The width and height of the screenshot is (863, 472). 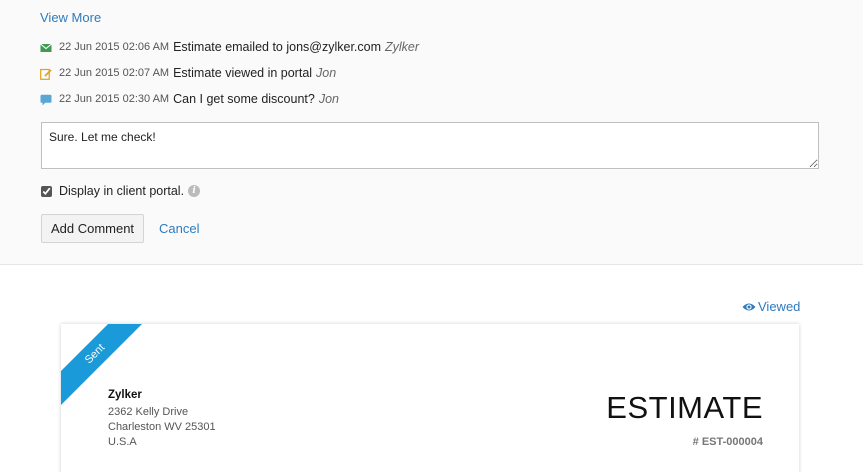 I want to click on display-in-portal-checkbox, so click(x=46, y=191).